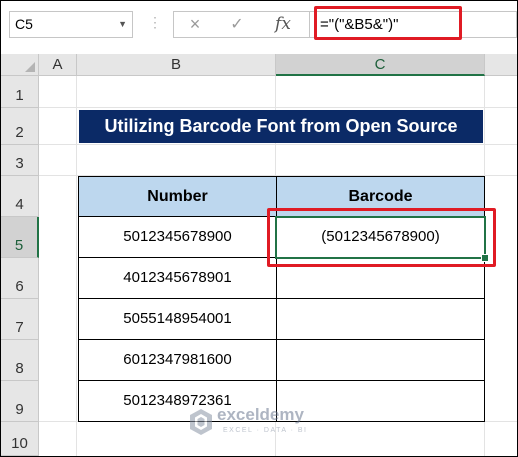 This screenshot has width=518, height=457. I want to click on row-header-8: 8, so click(20, 360).